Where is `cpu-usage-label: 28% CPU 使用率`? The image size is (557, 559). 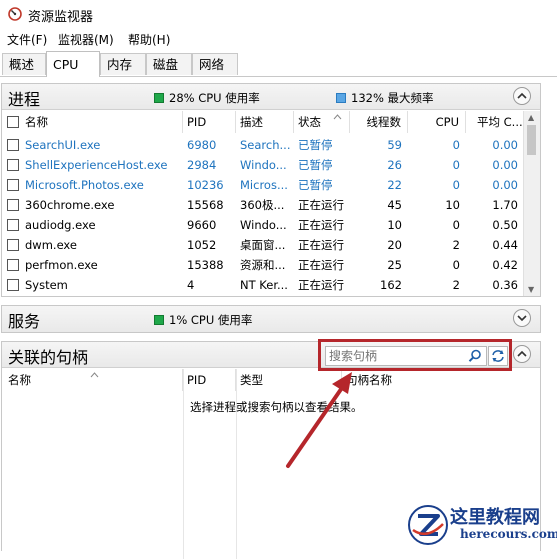
cpu-usage-label: 28% CPU 使用率 is located at coordinates (214, 98).